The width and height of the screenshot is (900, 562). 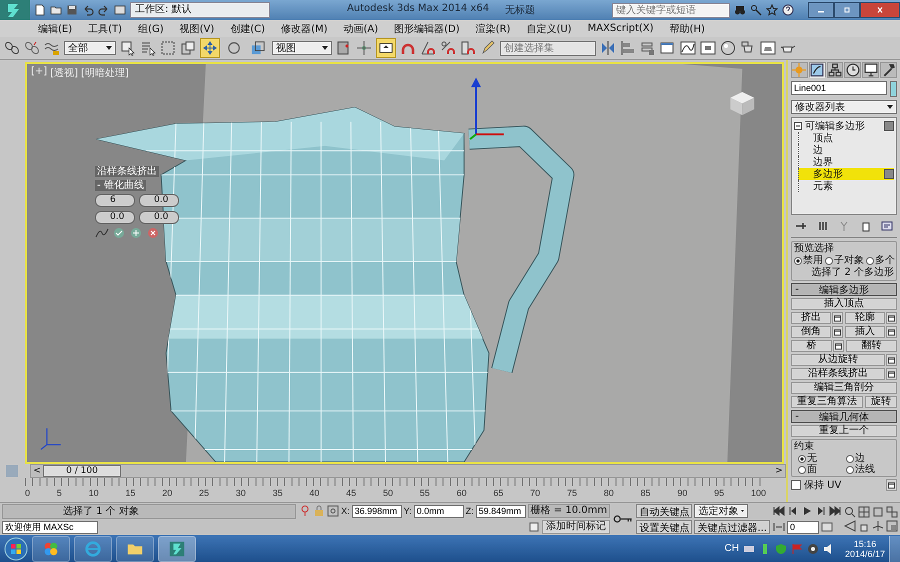 I want to click on help-icon, so click(x=788, y=10).